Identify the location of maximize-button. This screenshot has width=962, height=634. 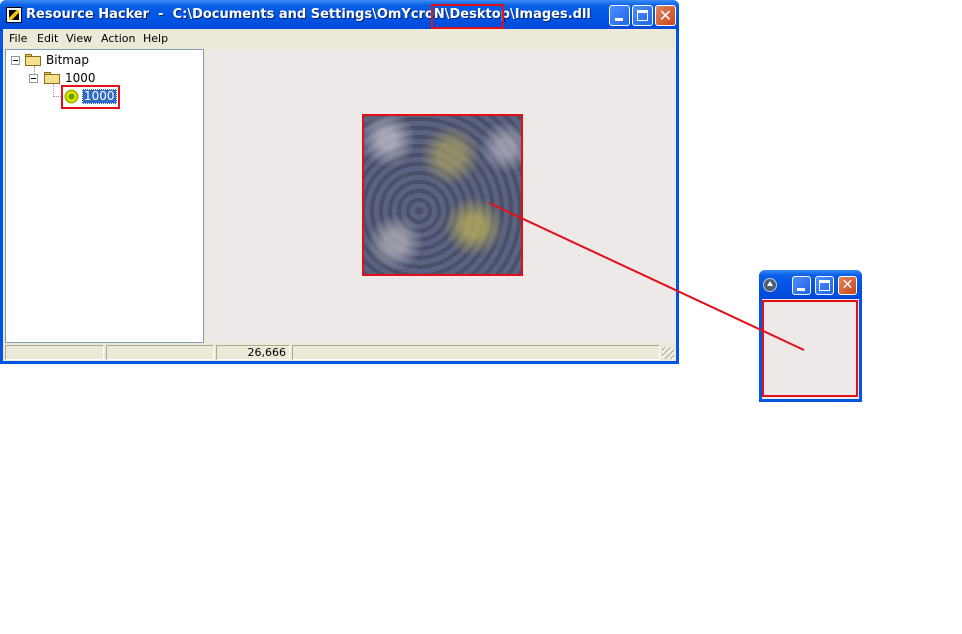
(642, 15).